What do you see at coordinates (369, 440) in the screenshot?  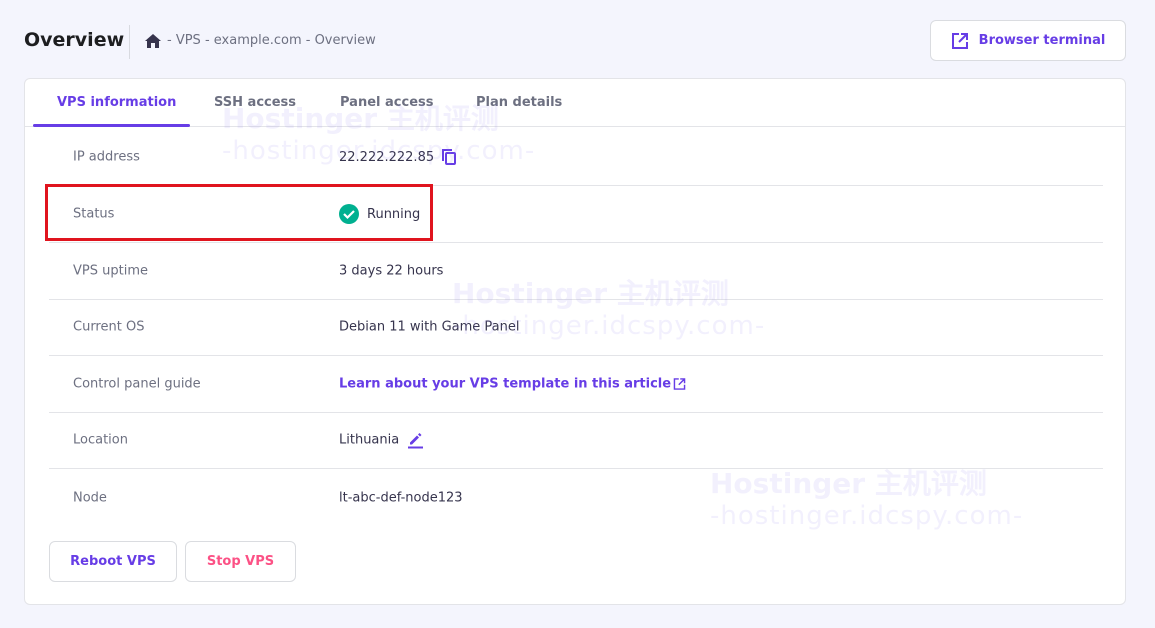 I see `location-value: Lithuania` at bounding box center [369, 440].